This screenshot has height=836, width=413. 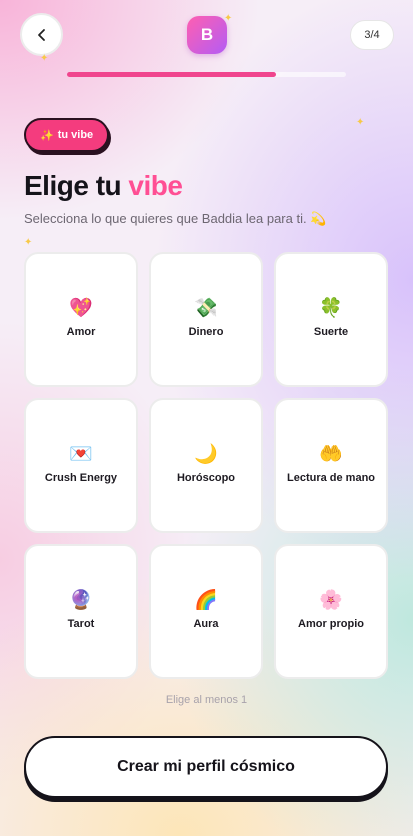 I want to click on step-indicator: 3/4, so click(x=372, y=35).